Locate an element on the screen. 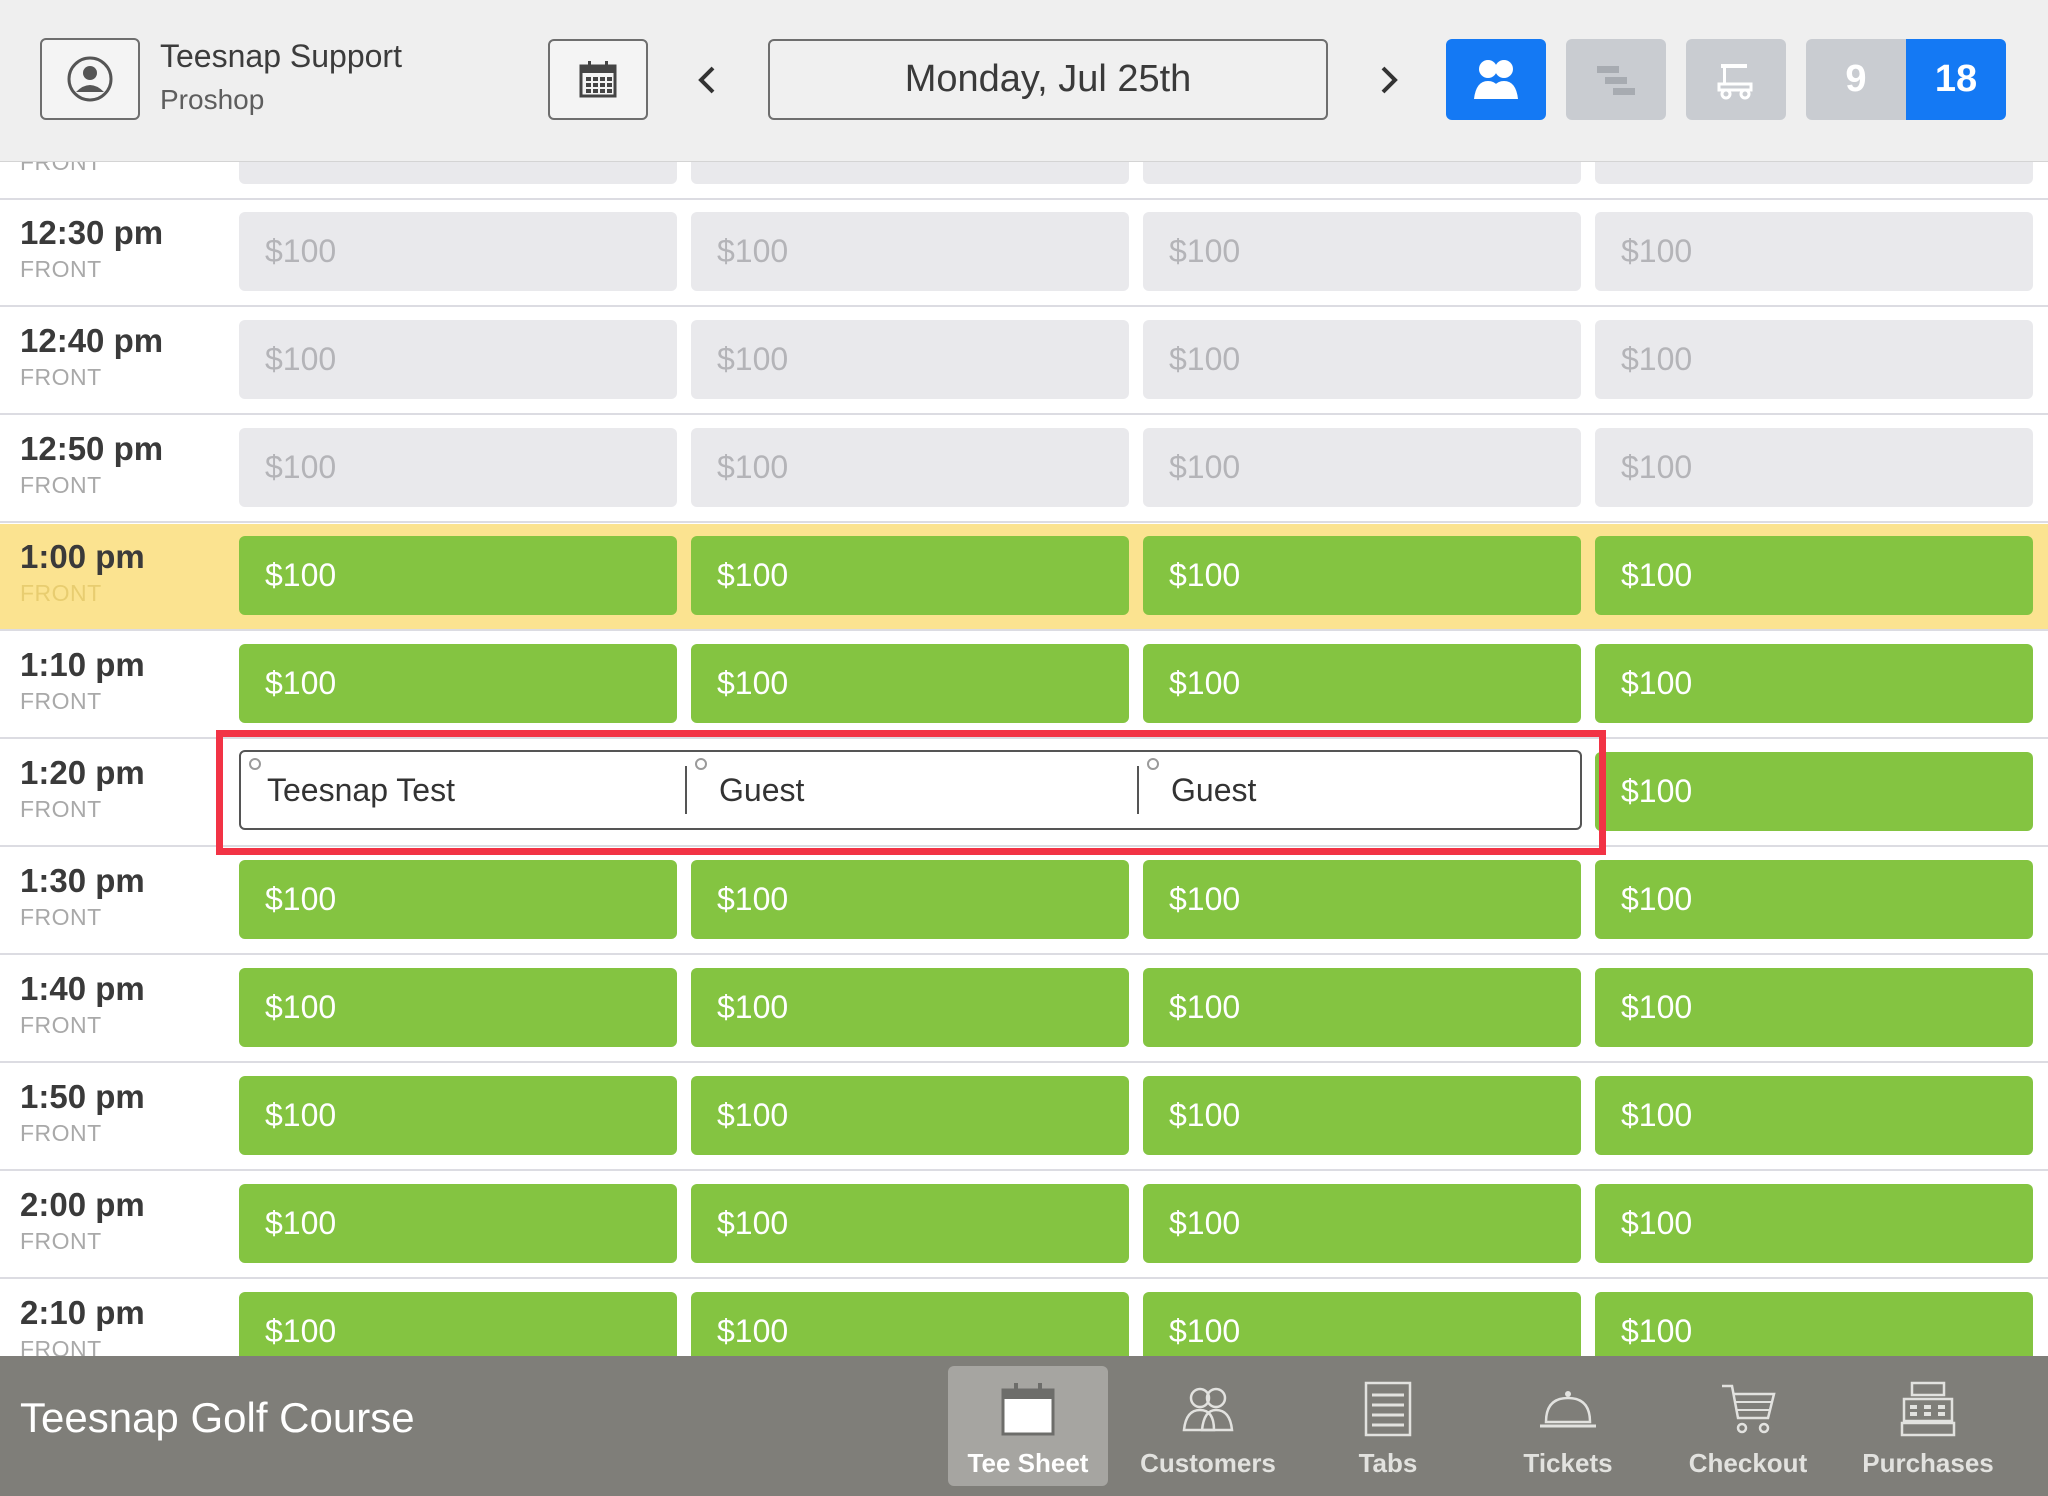 Image resolution: width=2048 pixels, height=1496 pixels. tee-time-row: 1:50 pm FRONT $100 $100 $100 $100 is located at coordinates (1024, 1117).